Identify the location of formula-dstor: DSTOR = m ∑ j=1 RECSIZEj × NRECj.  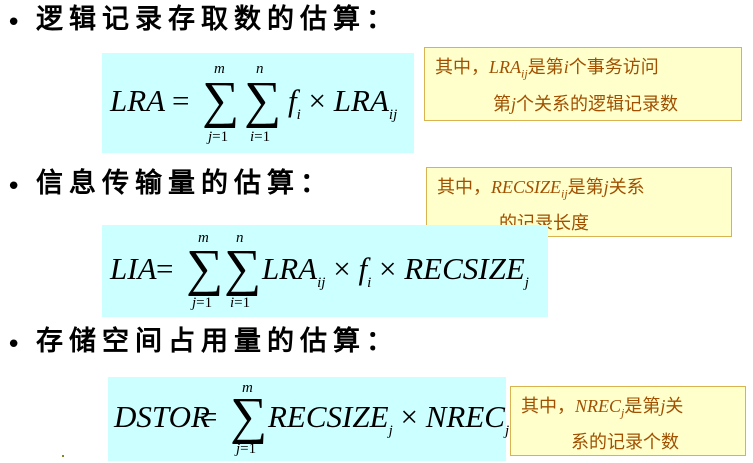
(309, 419).